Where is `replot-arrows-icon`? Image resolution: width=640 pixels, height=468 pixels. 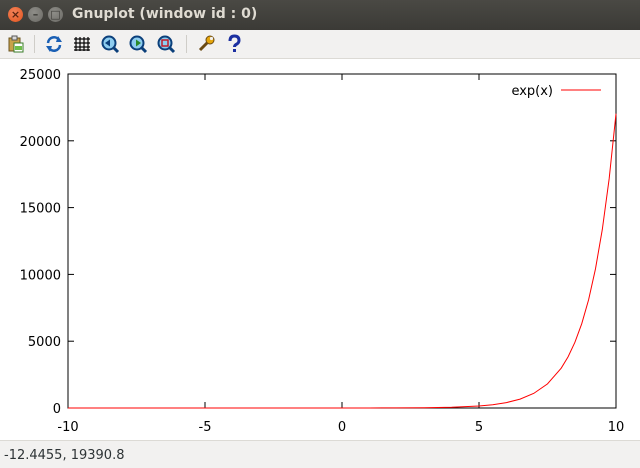 replot-arrows-icon is located at coordinates (54, 44).